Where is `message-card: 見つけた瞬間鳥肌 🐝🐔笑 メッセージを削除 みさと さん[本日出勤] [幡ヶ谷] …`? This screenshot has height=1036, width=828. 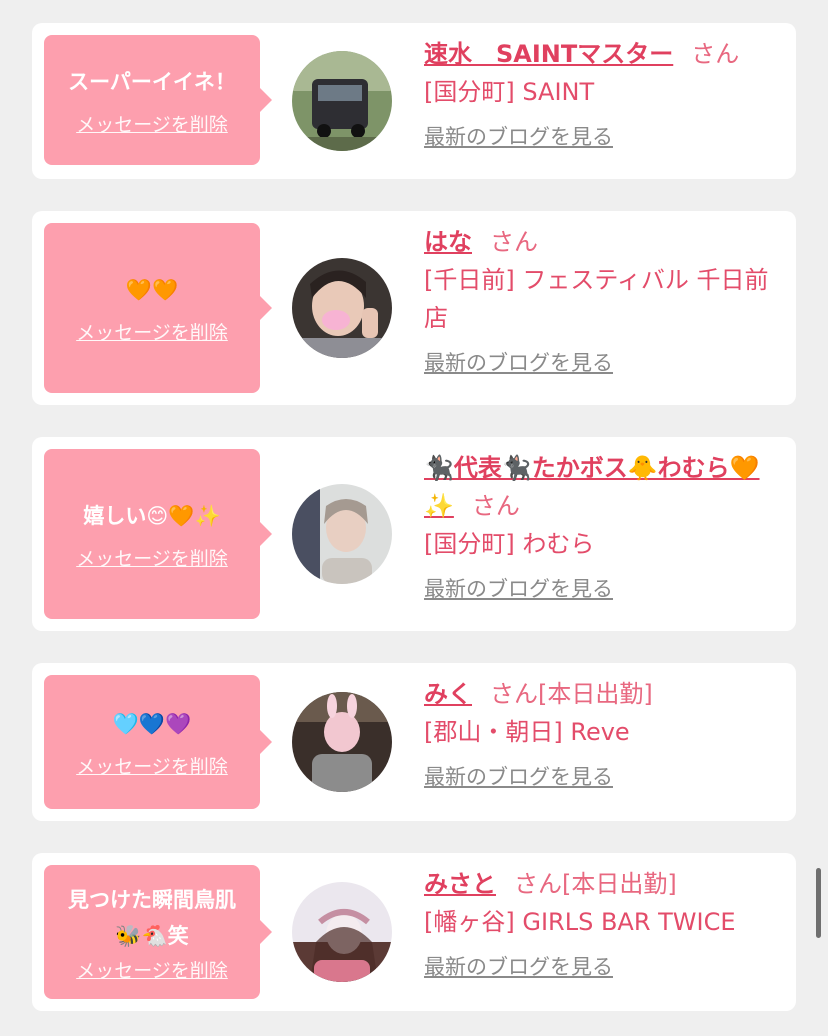 message-card: 見つけた瞬間鳥肌 🐝🐔笑 メッセージを削除 みさと さん[本日出勤] [幡ヶ谷] … is located at coordinates (414, 932).